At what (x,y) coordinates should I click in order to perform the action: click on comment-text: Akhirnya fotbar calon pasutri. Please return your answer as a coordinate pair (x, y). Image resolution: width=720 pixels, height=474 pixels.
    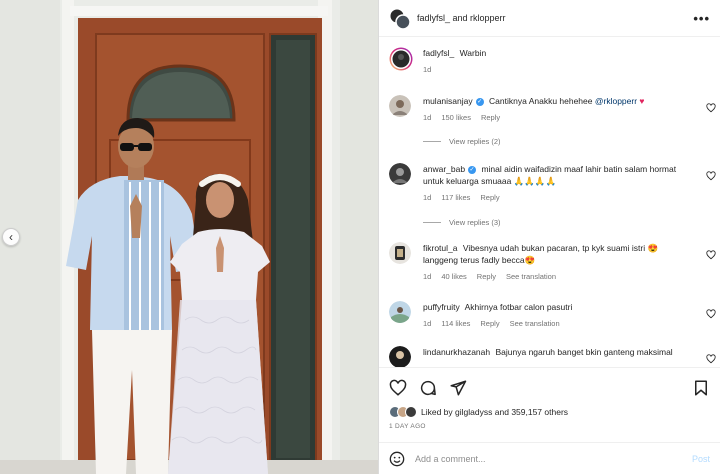
    Looking at the image, I should click on (518, 307).